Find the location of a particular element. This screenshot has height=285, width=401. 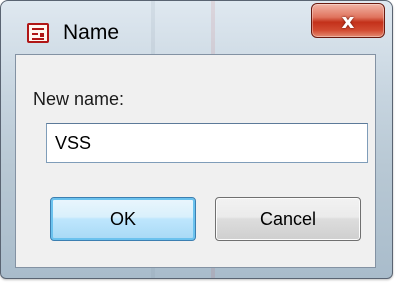

dialog-app-icon is located at coordinates (38, 33).